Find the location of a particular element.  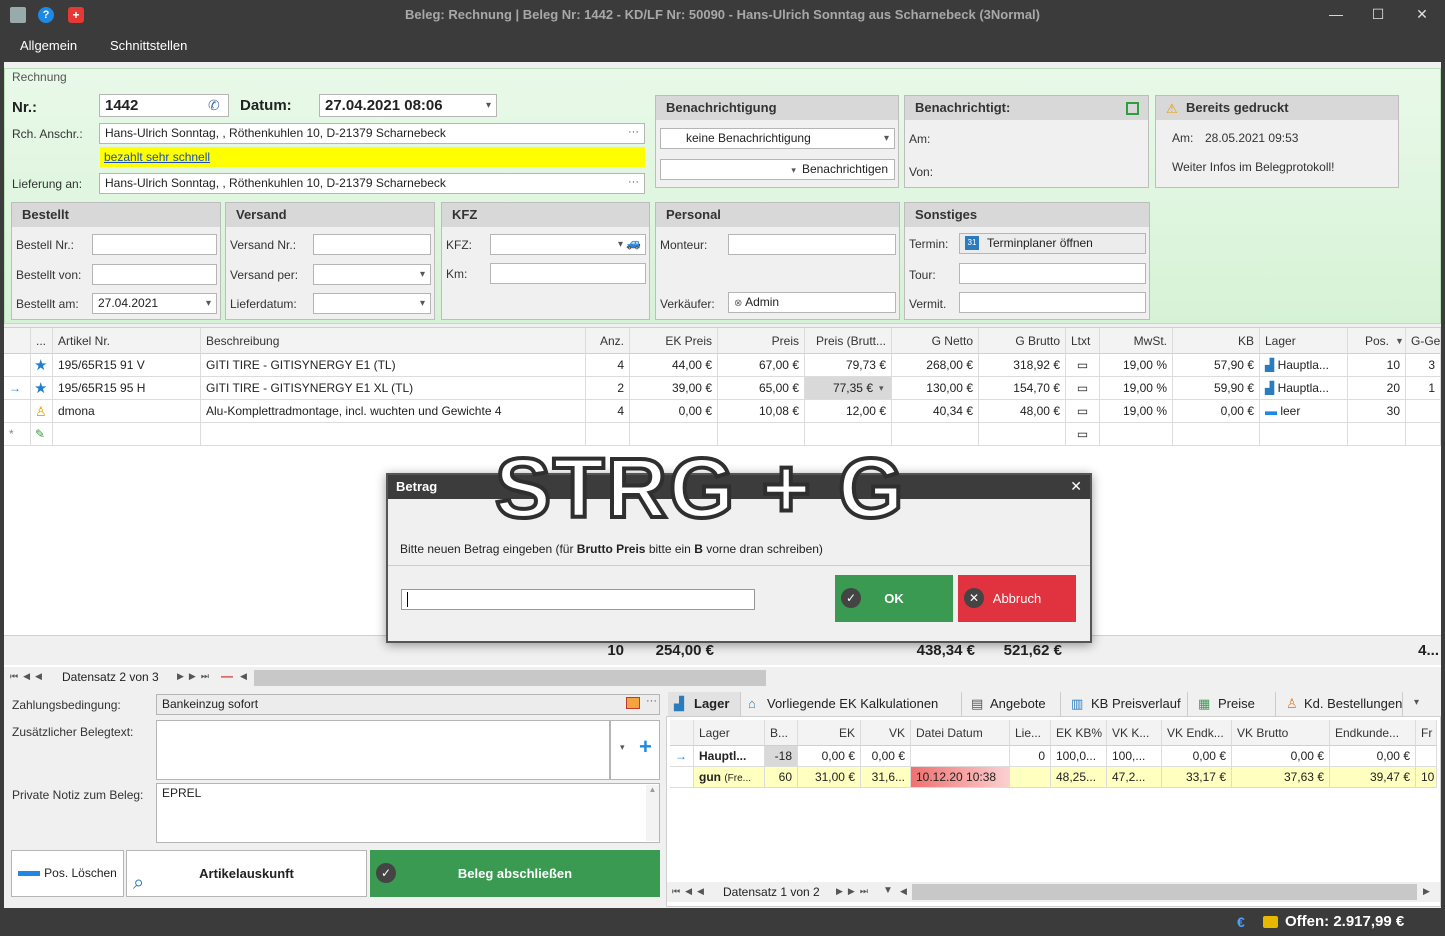

ok-button: ✓ OK is located at coordinates (894, 598).